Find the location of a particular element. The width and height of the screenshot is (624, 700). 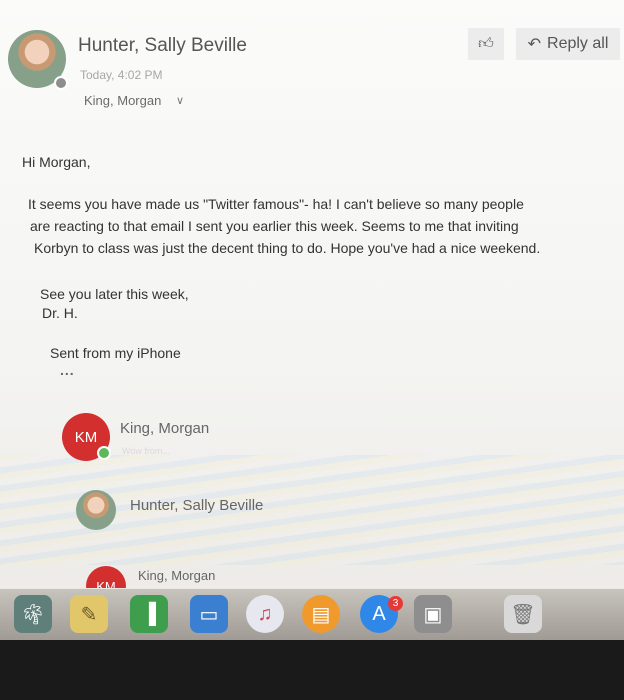

notes-icon: ✎ is located at coordinates (89, 614).